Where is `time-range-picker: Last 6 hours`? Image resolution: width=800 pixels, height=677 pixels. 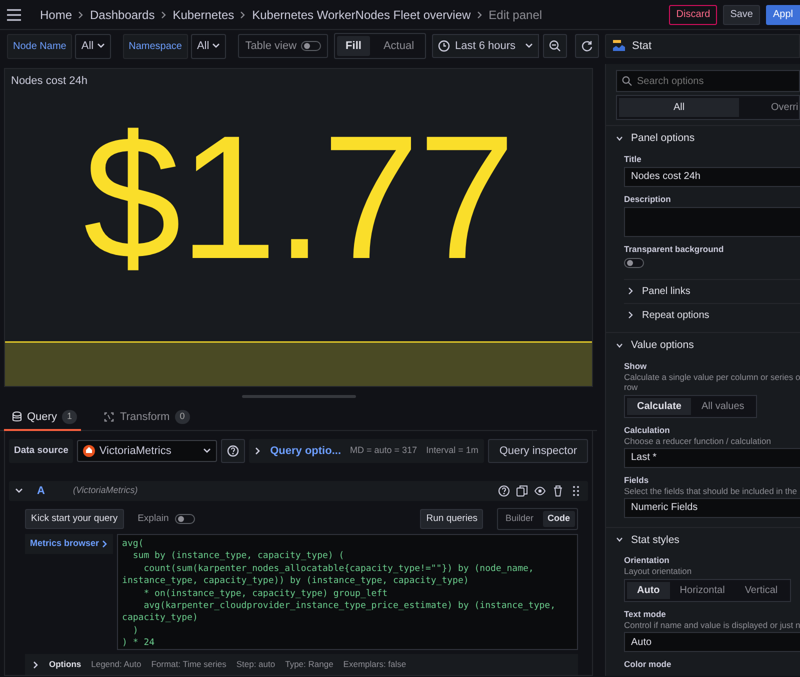 time-range-picker: Last 6 hours is located at coordinates (485, 46).